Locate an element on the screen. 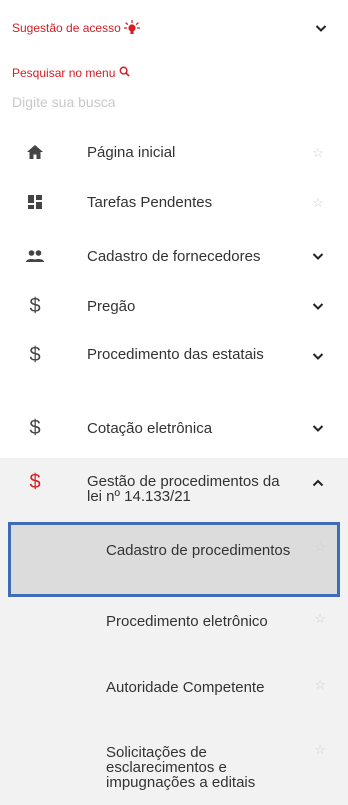 The height and width of the screenshot is (805, 348). menu-item-label: Cadastro de fornecedores is located at coordinates (174, 256).